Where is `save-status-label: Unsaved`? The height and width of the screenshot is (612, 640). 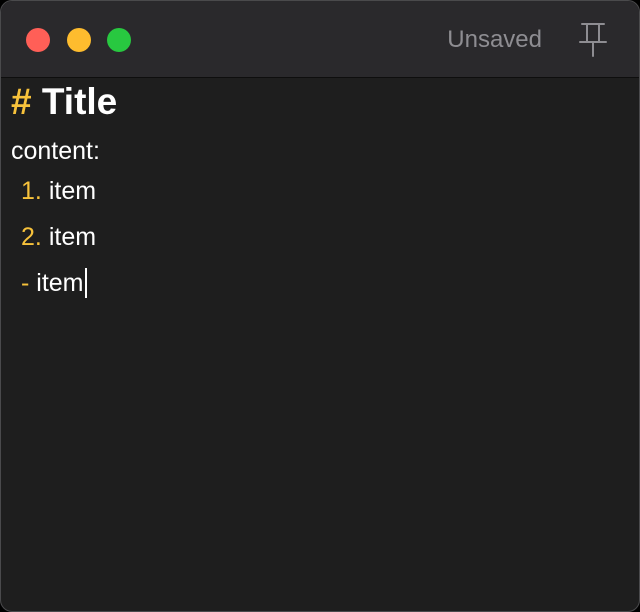 save-status-label: Unsaved is located at coordinates (494, 39).